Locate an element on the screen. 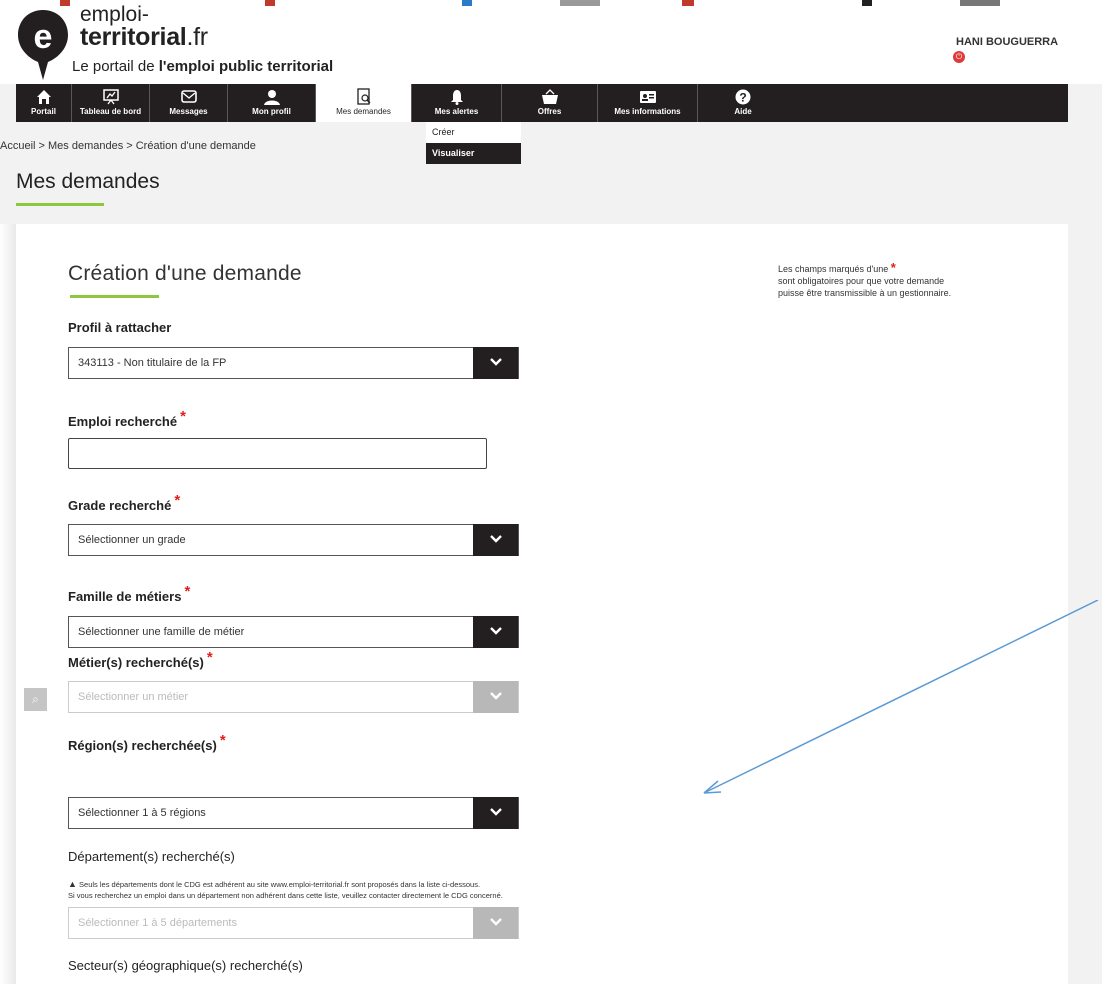 This screenshot has width=1102, height=984. nav-mes-demandes: Mes demandes is located at coordinates (364, 103).